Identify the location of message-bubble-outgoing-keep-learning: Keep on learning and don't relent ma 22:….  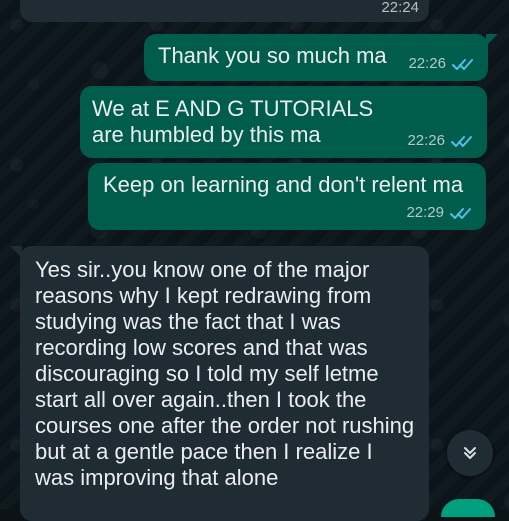
(287, 196).